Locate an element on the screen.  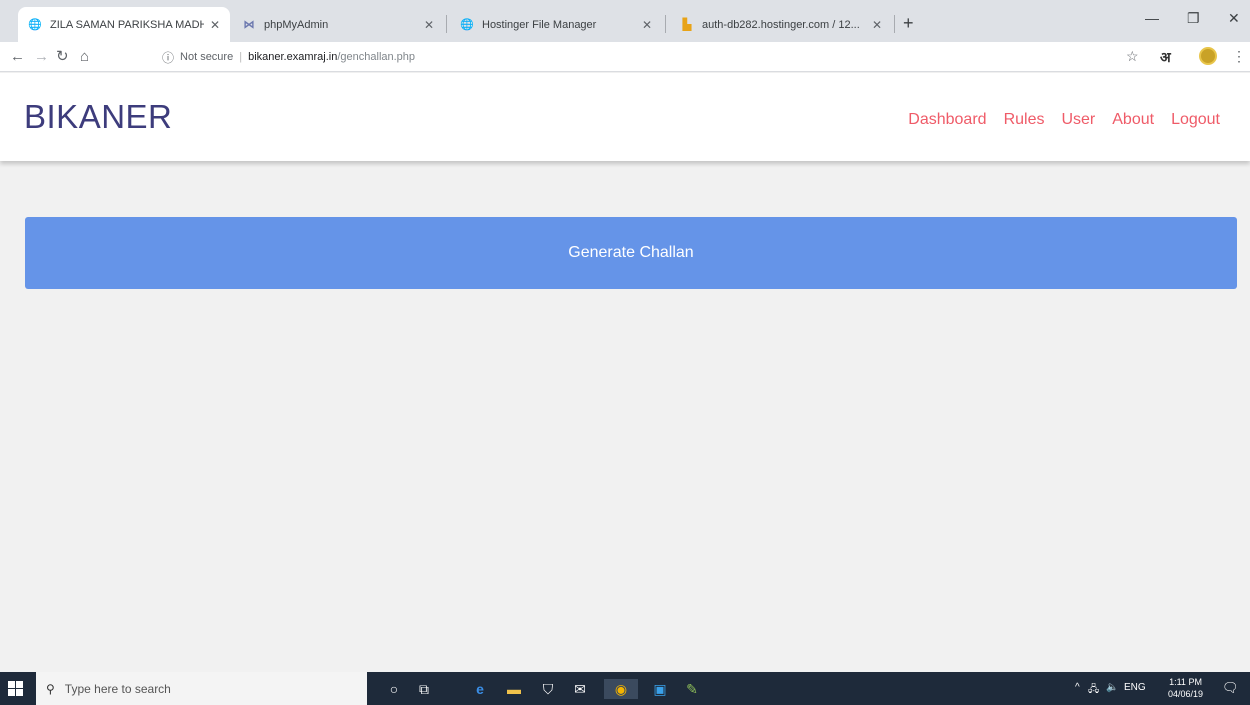
address-host: bikaner.examraj.in is located at coordinates (293, 57).